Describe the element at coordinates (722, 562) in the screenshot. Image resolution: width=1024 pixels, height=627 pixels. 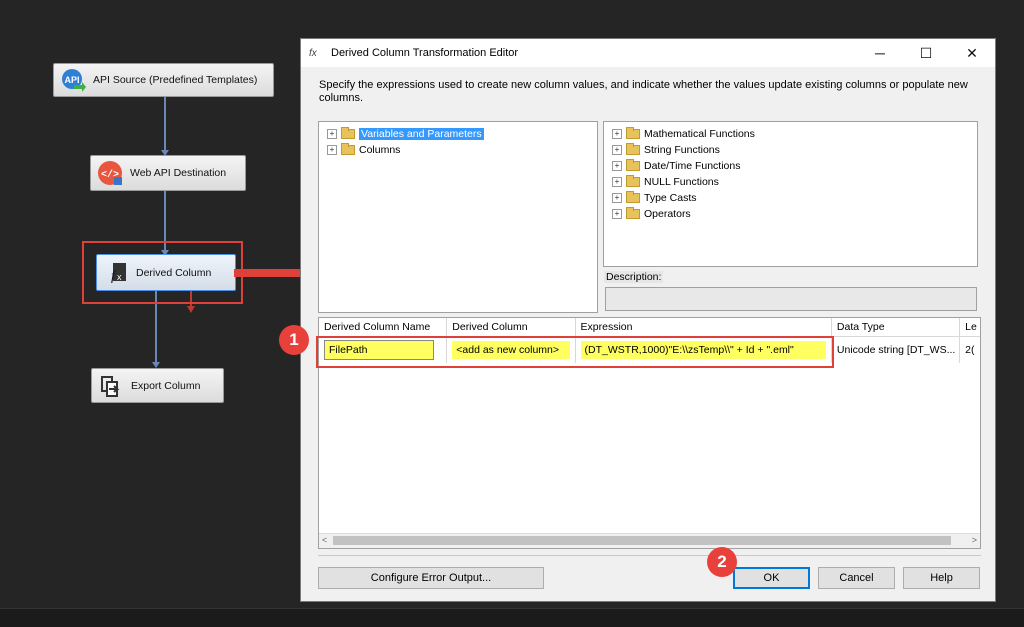
I see `annotation-badge-2: 2` at that location.